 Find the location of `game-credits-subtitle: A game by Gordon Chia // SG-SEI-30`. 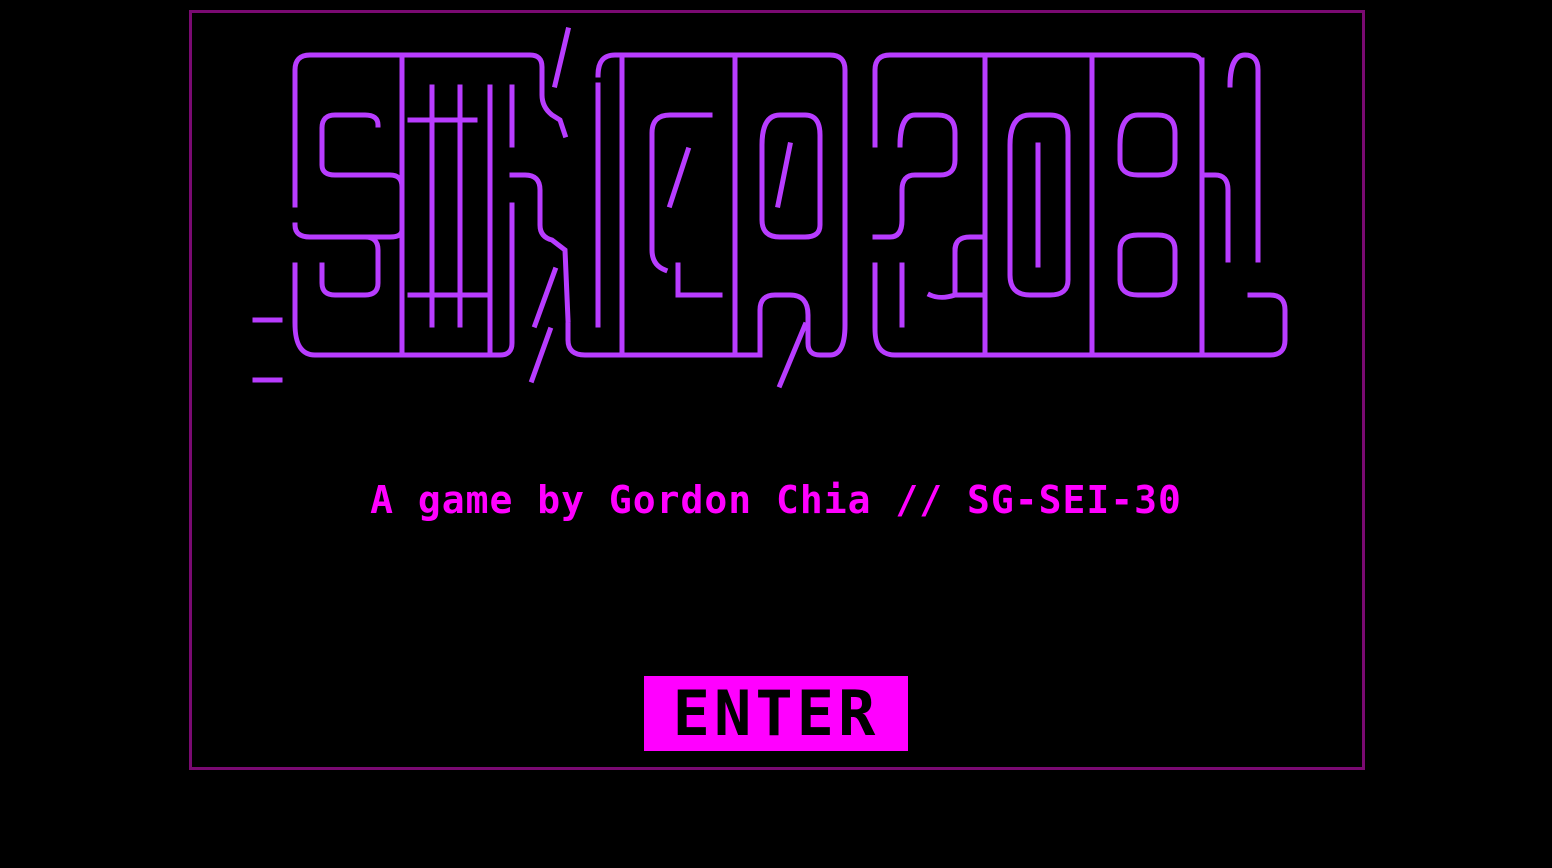

game-credits-subtitle: A game by Gordon Chia // SG-SEI-30 is located at coordinates (776, 500).